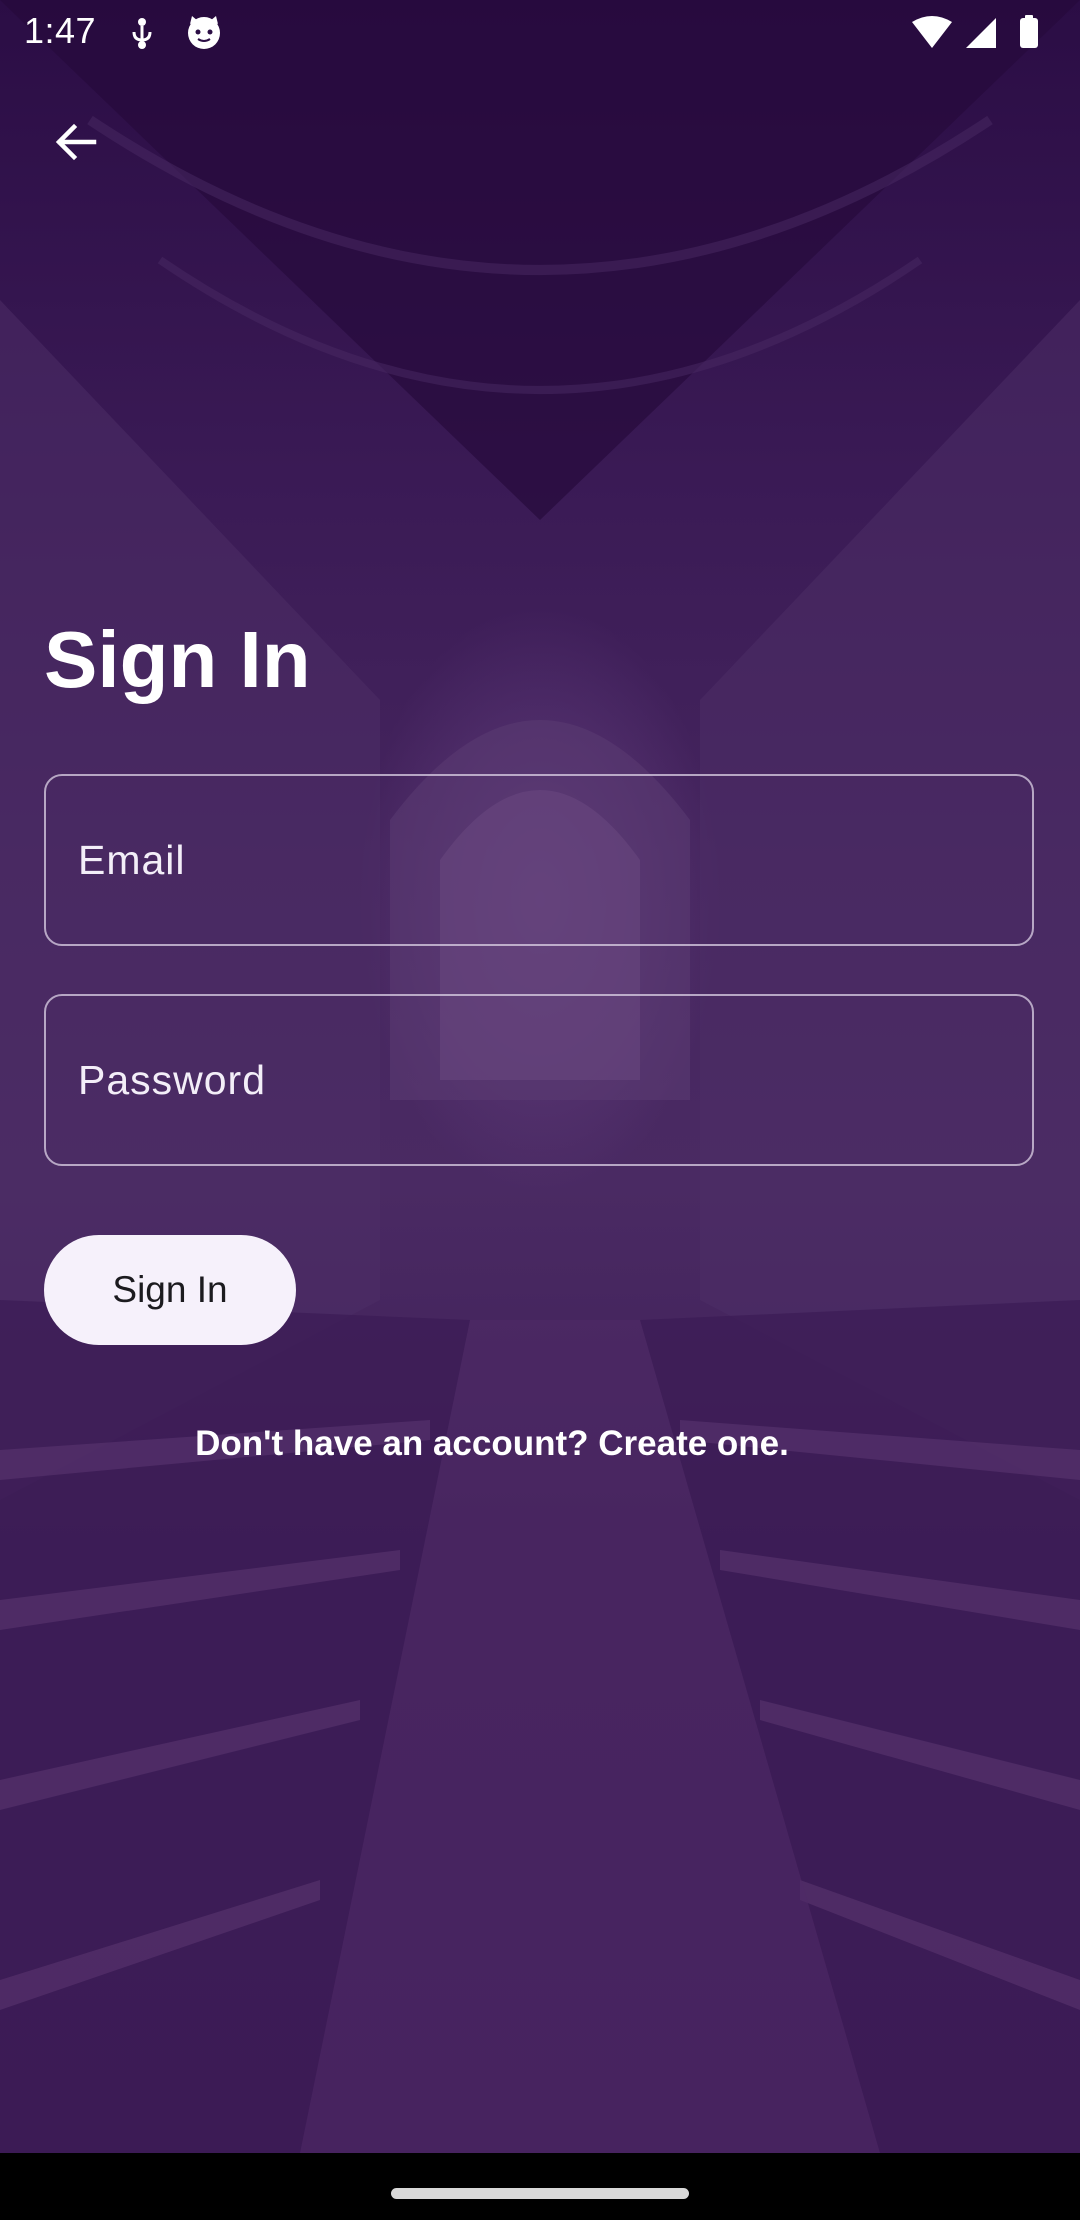  I want to click on usb-debug-icon, so click(142, 33).